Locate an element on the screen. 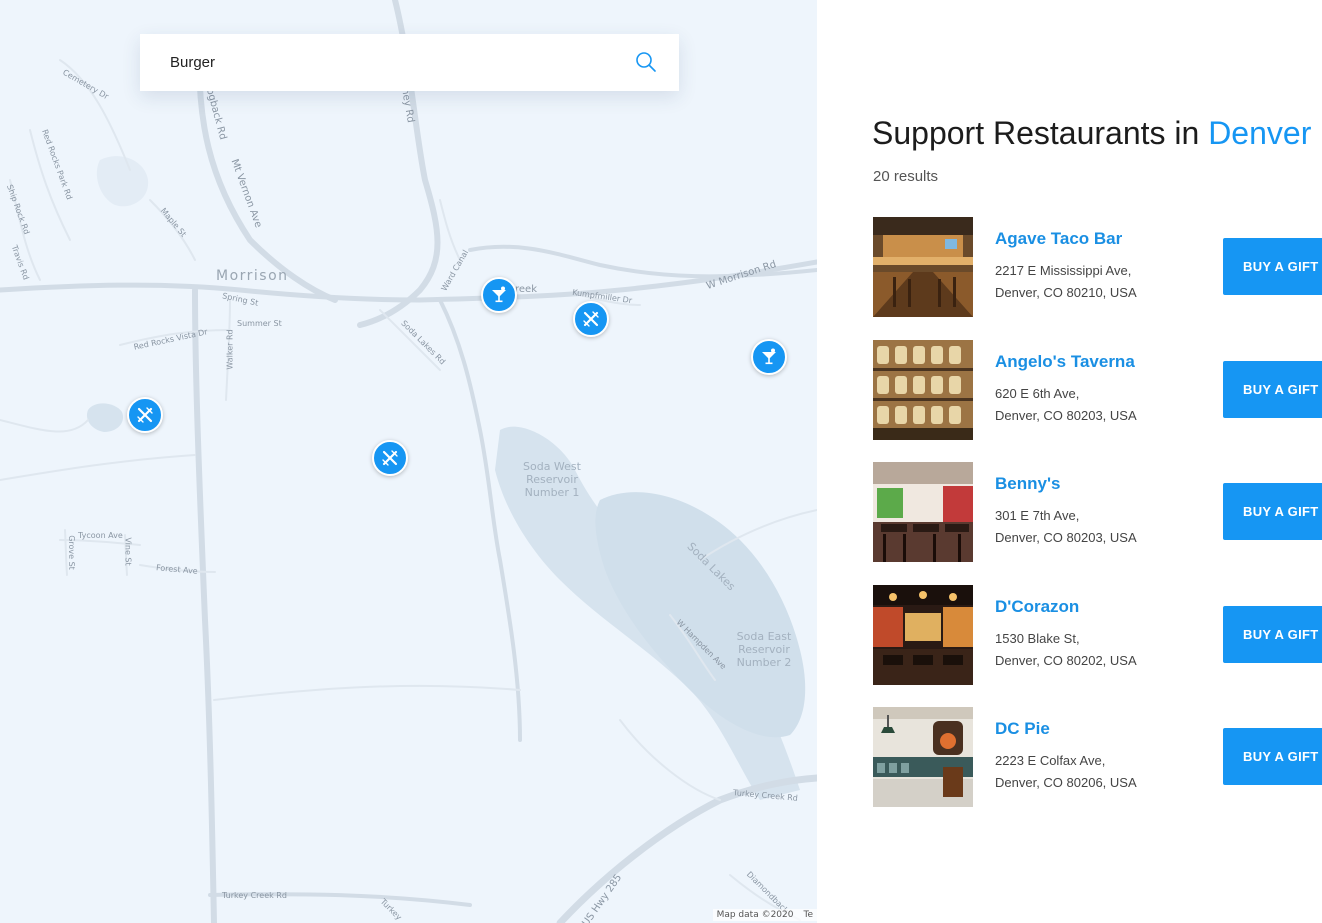 This screenshot has width=1322, height=923. restaurant-address: 620 E 6th Ave, Denver, CO 80203, USA is located at coordinates (1066, 405).